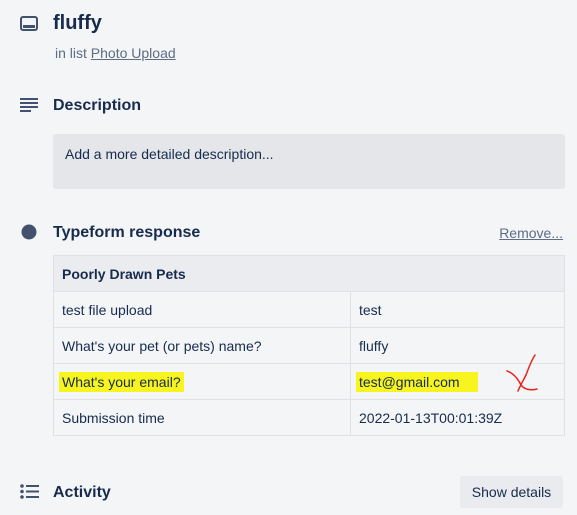 Image resolution: width=577 pixels, height=515 pixels. I want to click on in-list-text: in list Photo Upload, so click(115, 53).